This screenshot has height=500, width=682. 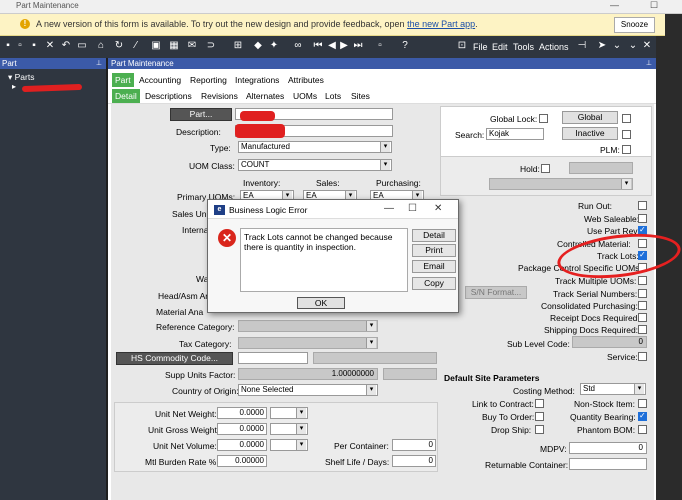 What do you see at coordinates (539, 429) in the screenshot?
I see `drop-ship-checkbox` at bounding box center [539, 429].